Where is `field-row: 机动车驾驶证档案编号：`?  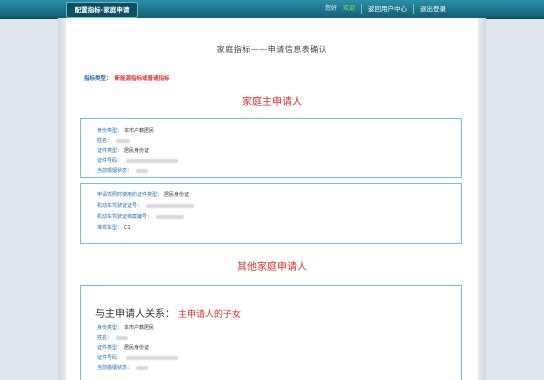
field-row: 机动车驾驶证档案编号： is located at coordinates (141, 217).